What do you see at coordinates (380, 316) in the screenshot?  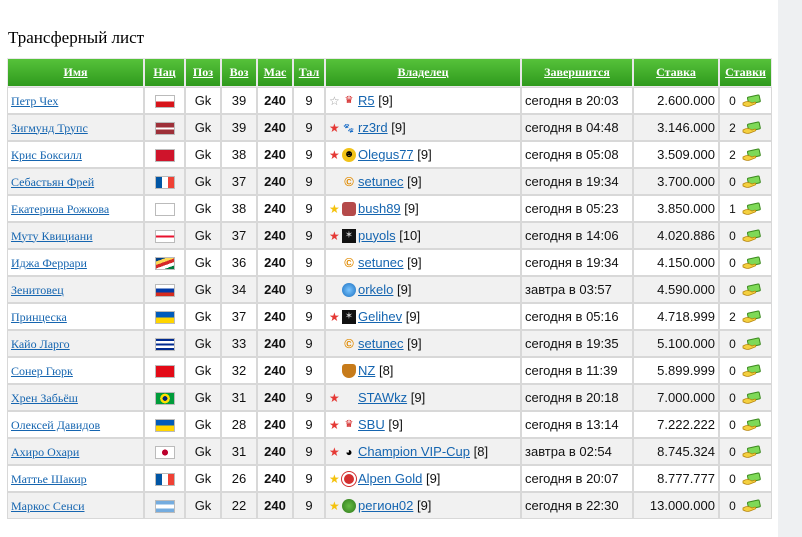 I see `owner-link: Gelihev` at bounding box center [380, 316].